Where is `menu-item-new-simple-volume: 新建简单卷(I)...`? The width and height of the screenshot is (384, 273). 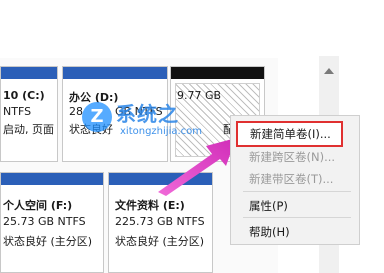 menu-item-new-simple-volume: 新建简单卷(I)... is located at coordinates (289, 134).